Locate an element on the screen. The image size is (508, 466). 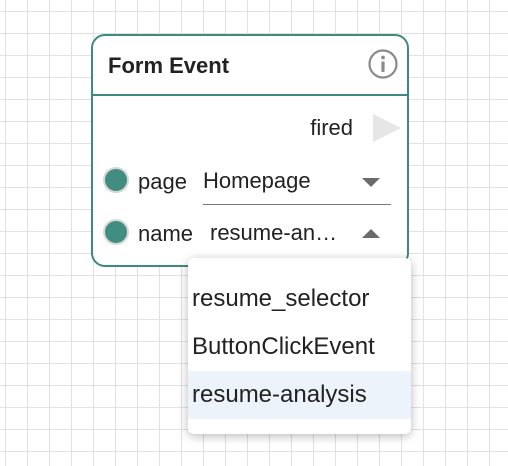
play-triangle-icon is located at coordinates (387, 128).